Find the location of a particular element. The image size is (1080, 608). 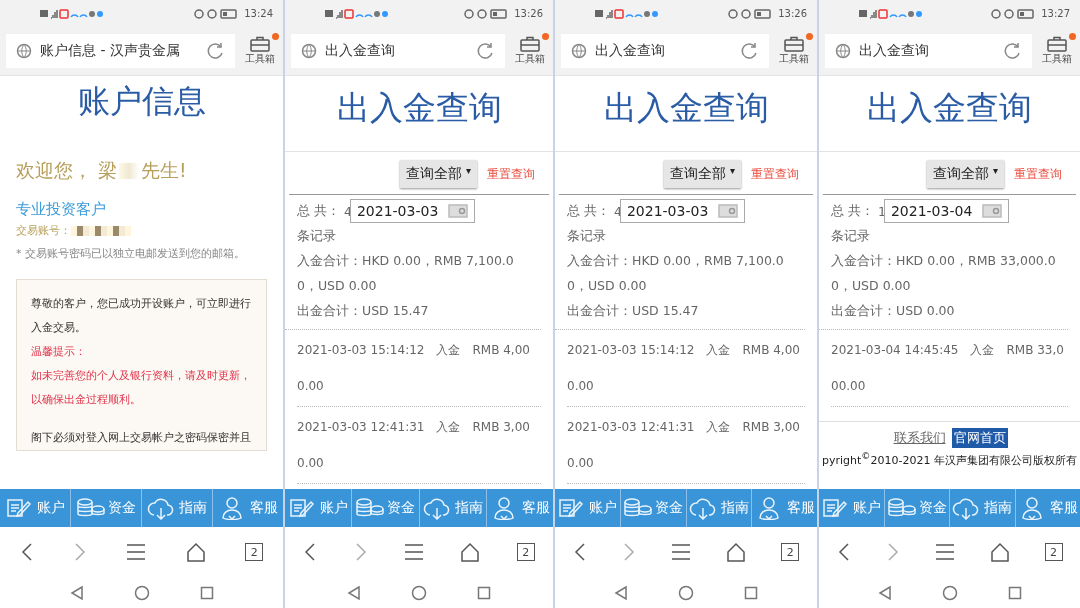

status-time: 13:27 is located at coordinates (1055, 13).